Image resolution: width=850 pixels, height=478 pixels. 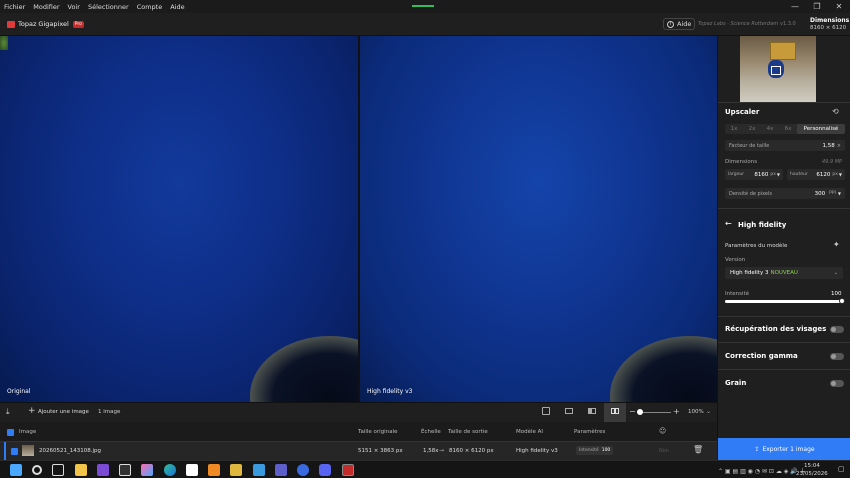 What do you see at coordinates (738, 24) in the screenshot?
I see `account-text: Topaz Labs · Science Rotterdam` at bounding box center [738, 24].